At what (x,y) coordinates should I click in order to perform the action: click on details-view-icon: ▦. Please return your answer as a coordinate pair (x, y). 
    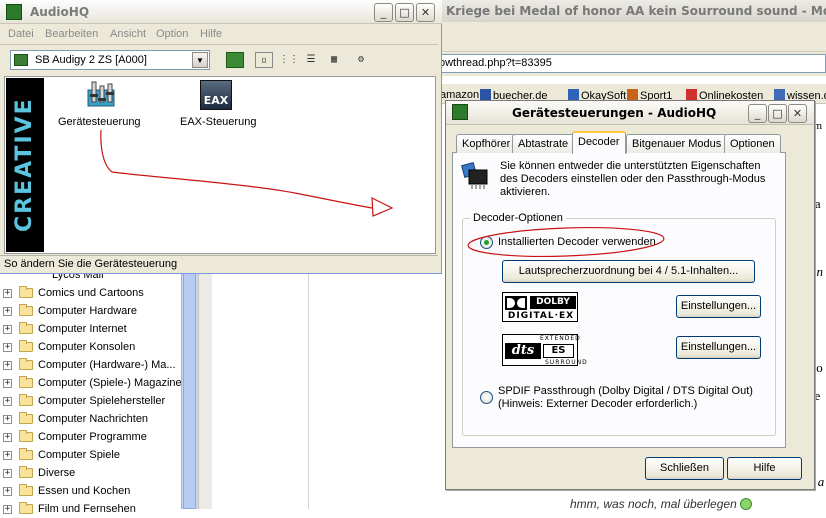
    Looking at the image, I should click on (334, 60).